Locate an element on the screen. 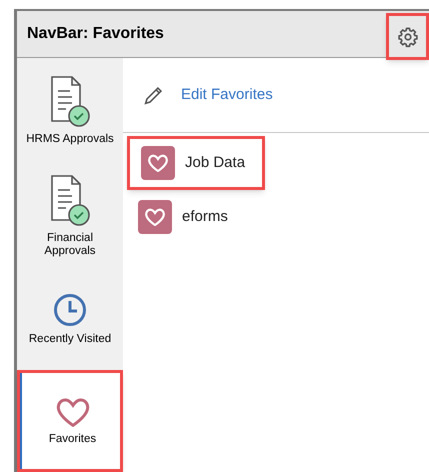  sidebar-item: Favorites is located at coordinates (70, 421).